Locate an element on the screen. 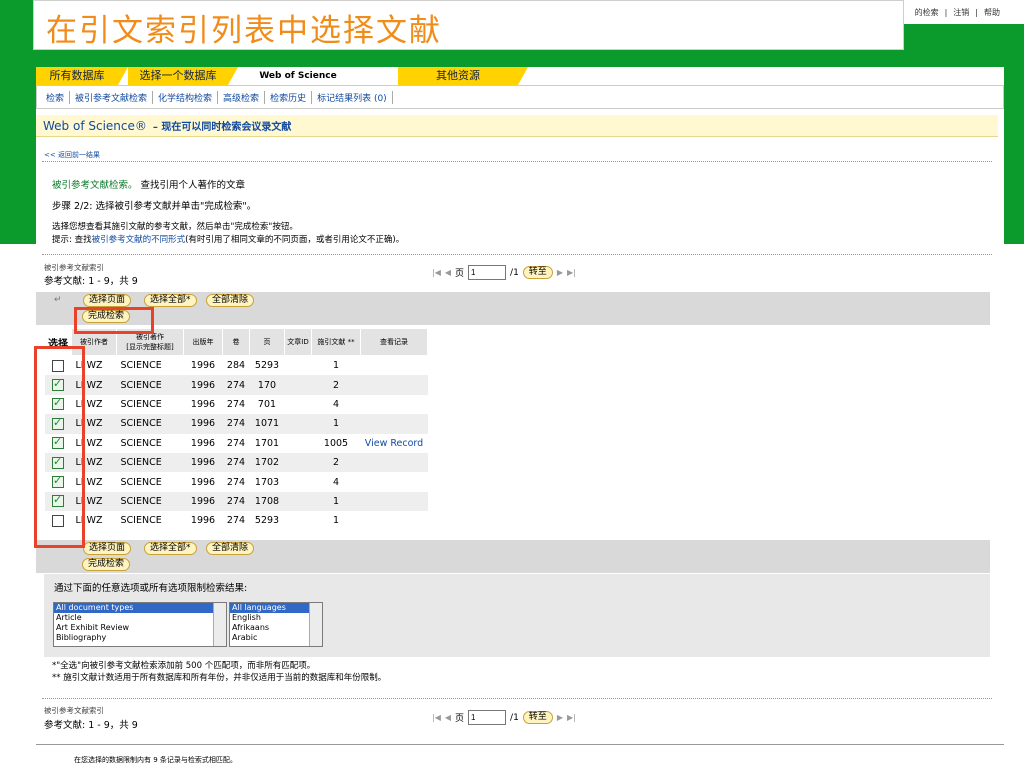  table-row: LI WZSCIENCE199627417011005View Record is located at coordinates (236, 443).